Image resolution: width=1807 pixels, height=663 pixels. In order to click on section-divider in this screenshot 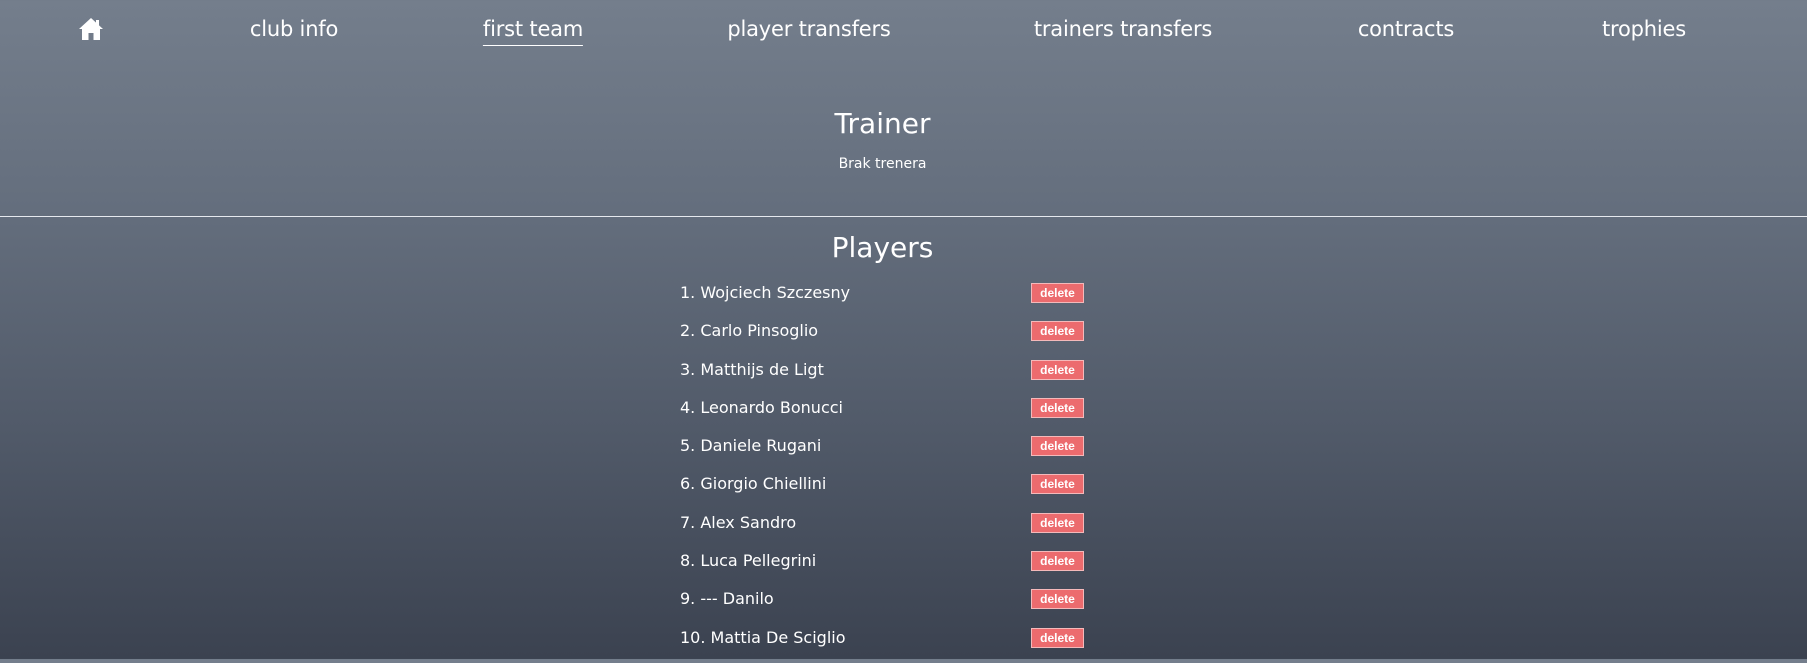, I will do `click(903, 216)`.